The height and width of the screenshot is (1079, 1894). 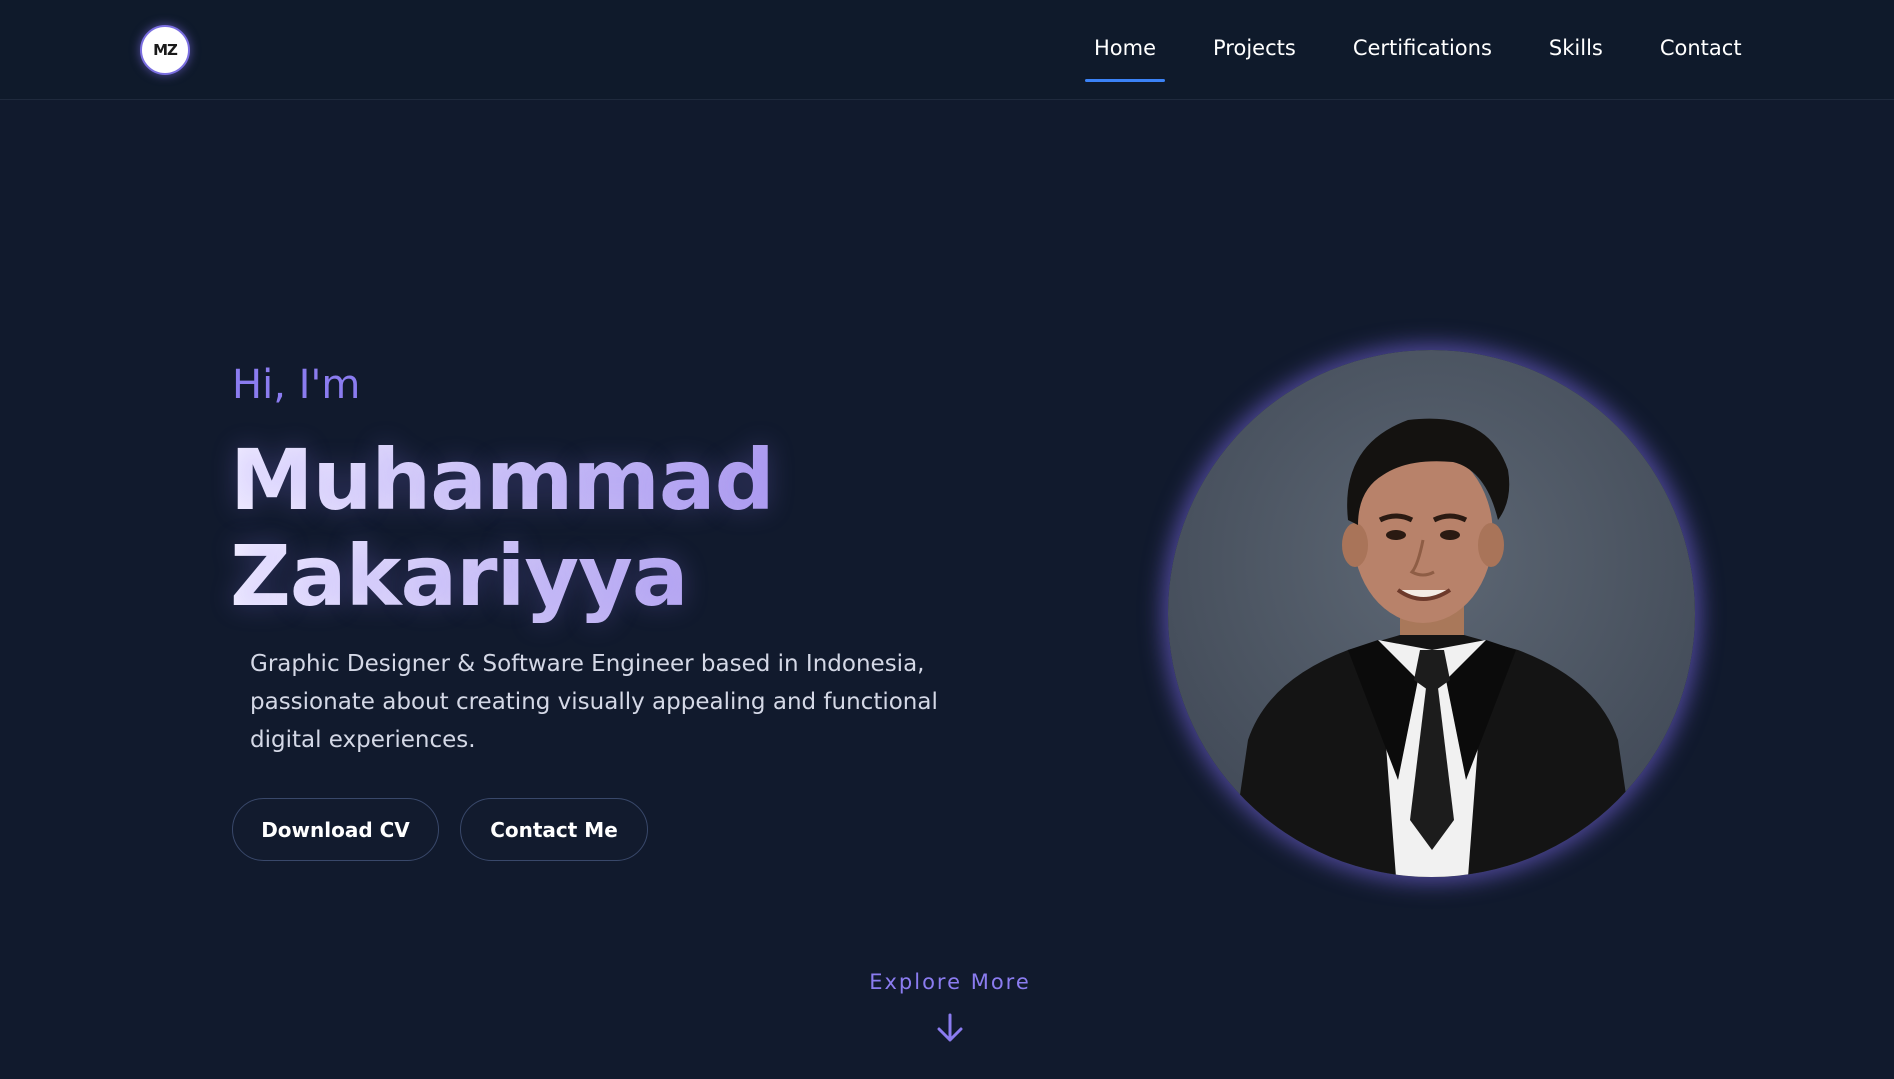 What do you see at coordinates (1701, 51) in the screenshot?
I see `nav-link-contact: Contact` at bounding box center [1701, 51].